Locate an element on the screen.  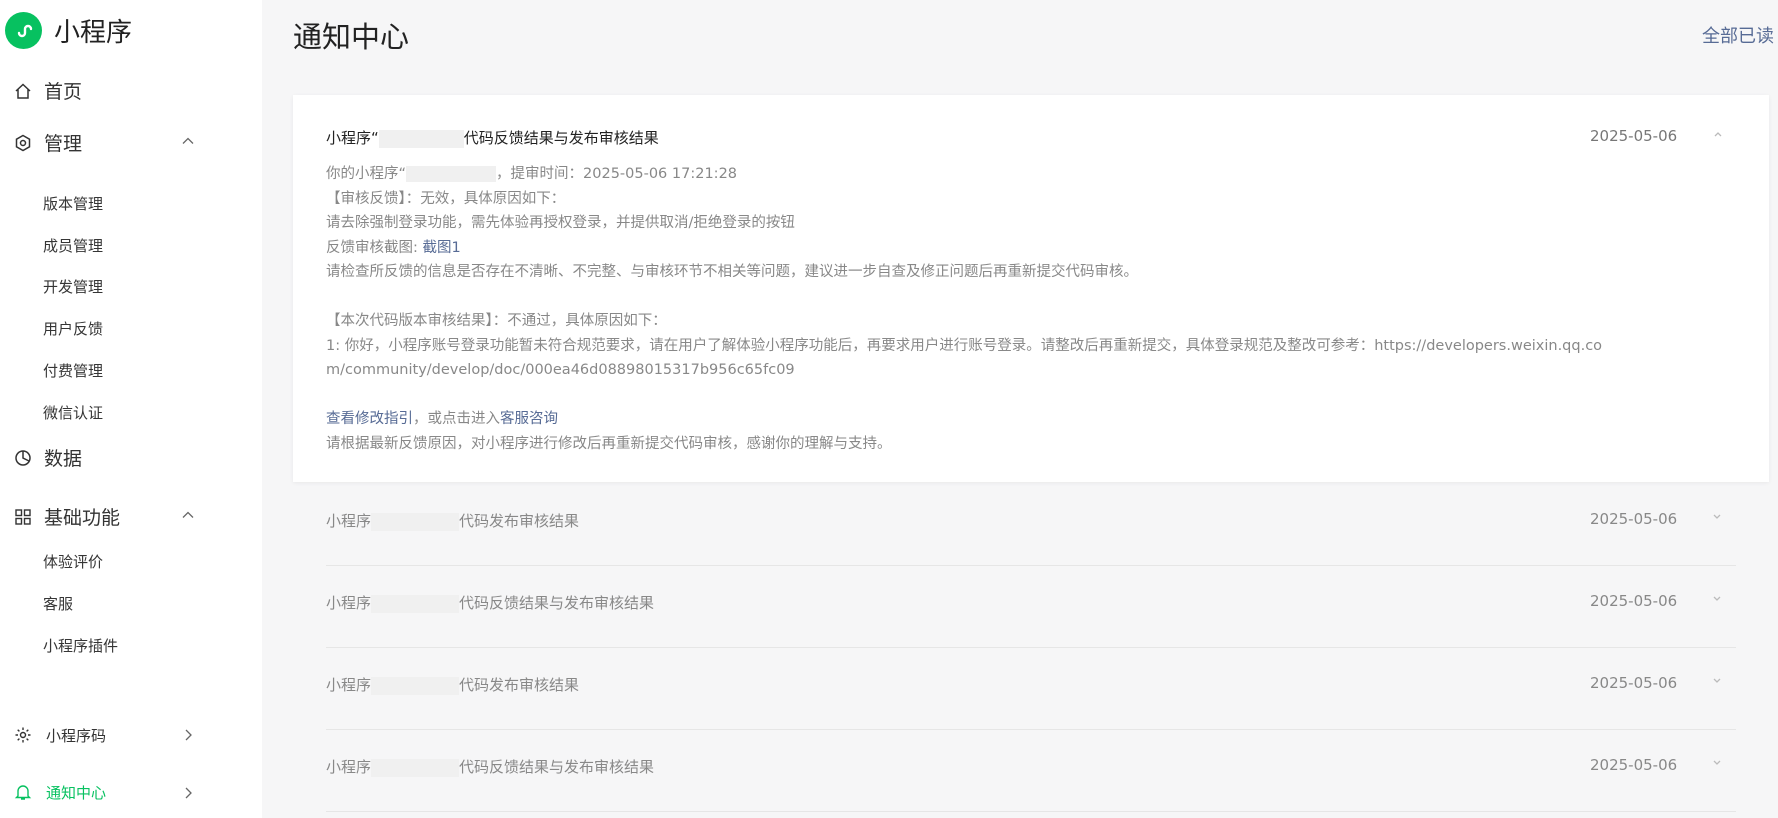
detail-line: 【本次代码版本审核结果】：不通过，具体原因如下： is located at coordinates (496, 321).